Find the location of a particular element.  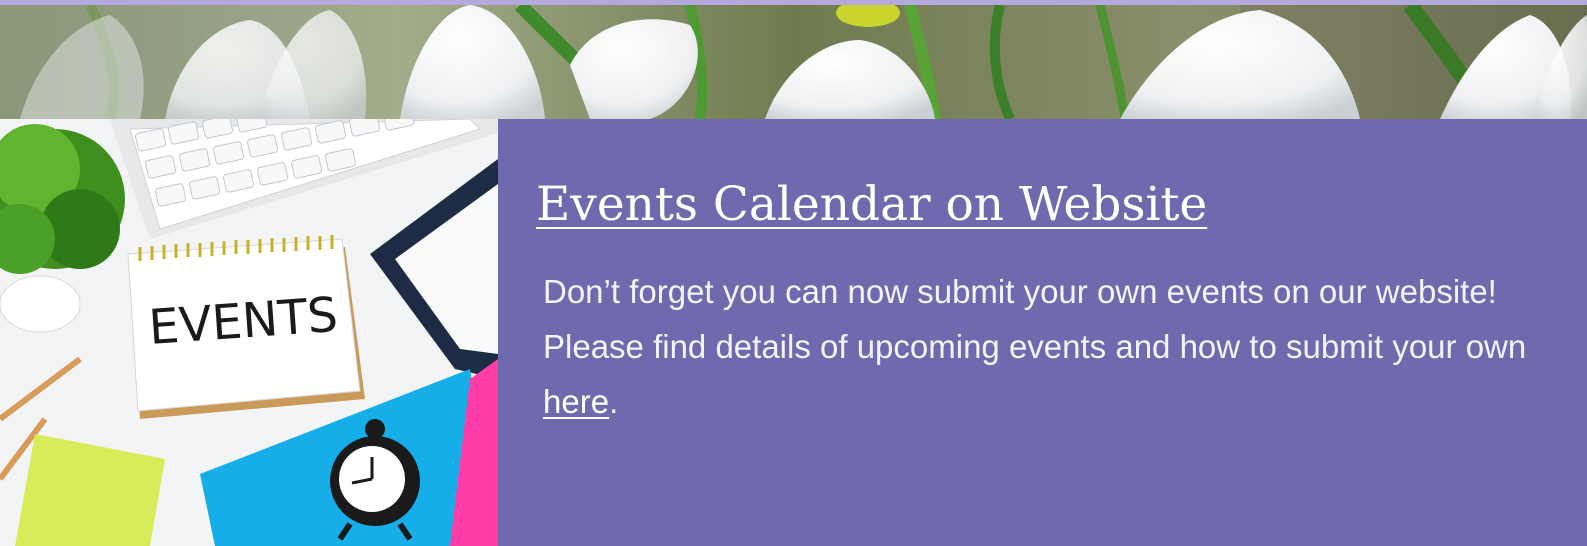

here-link: here is located at coordinates (576, 401).